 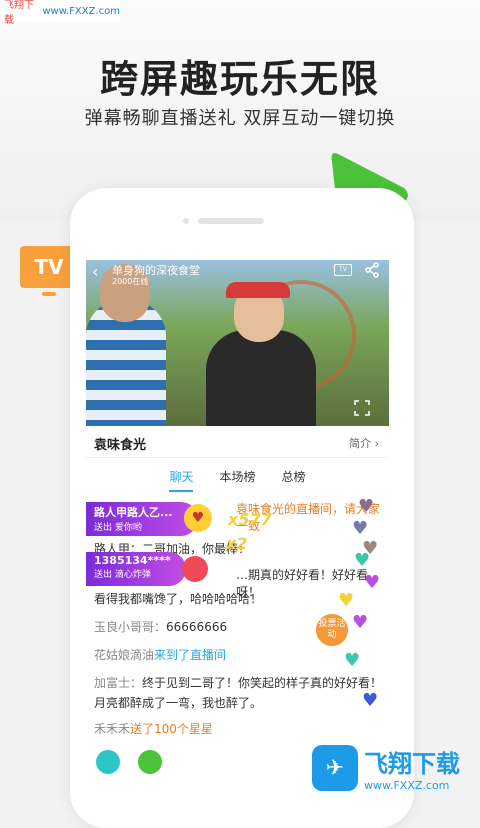 What do you see at coordinates (335, 768) in the screenshot?
I see `logo-mark-icon: ✈` at bounding box center [335, 768].